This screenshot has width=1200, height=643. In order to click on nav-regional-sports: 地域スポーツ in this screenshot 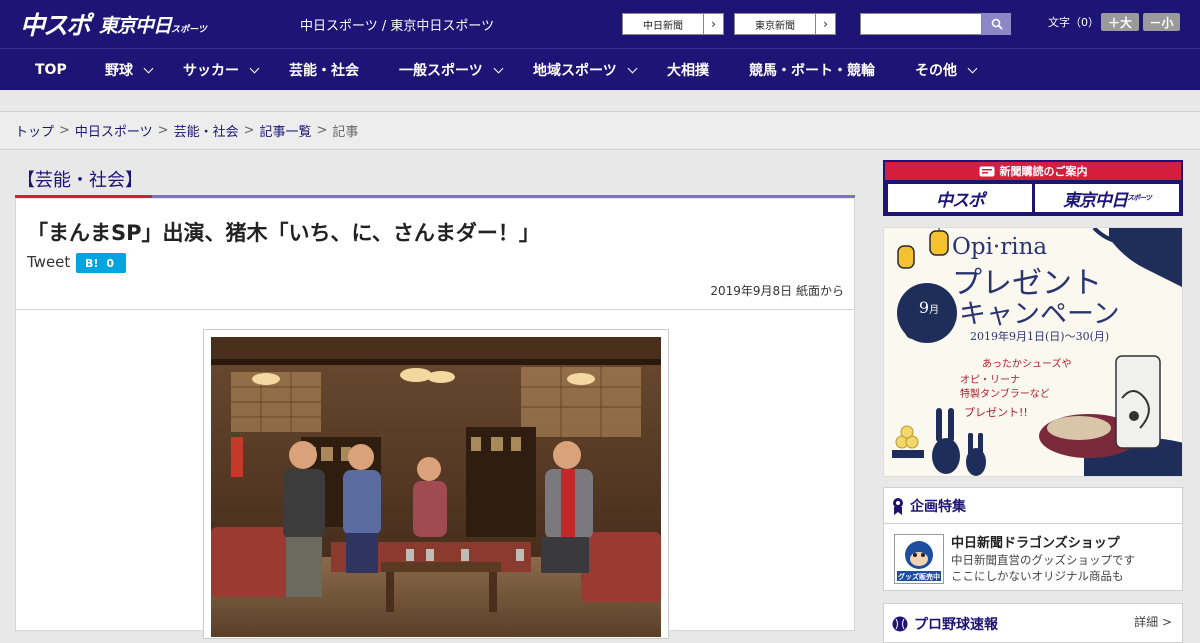, I will do `click(585, 70)`.